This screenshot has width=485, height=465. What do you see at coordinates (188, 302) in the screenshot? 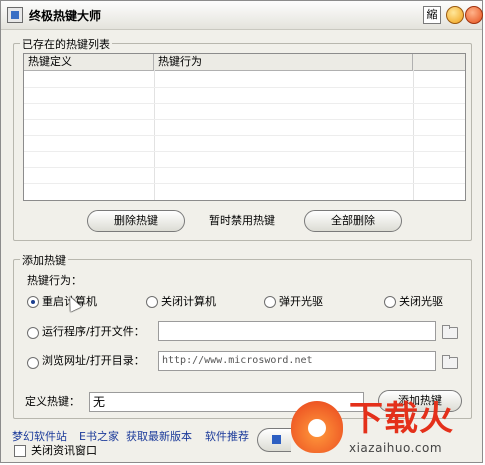
I see `radio-shutdown-label: 关闭计算机` at bounding box center [188, 302].